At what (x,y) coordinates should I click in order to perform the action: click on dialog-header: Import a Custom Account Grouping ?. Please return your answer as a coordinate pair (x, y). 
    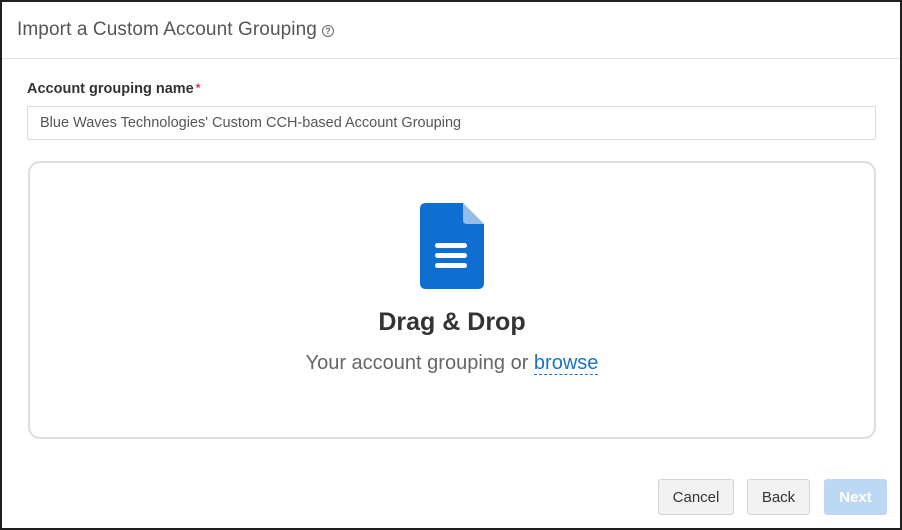
    Looking at the image, I should click on (451, 30).